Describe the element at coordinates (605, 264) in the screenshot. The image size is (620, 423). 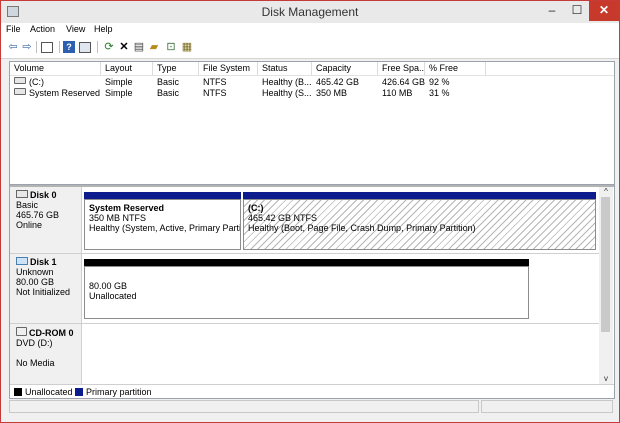
I see `scrollbar-thumb` at that location.